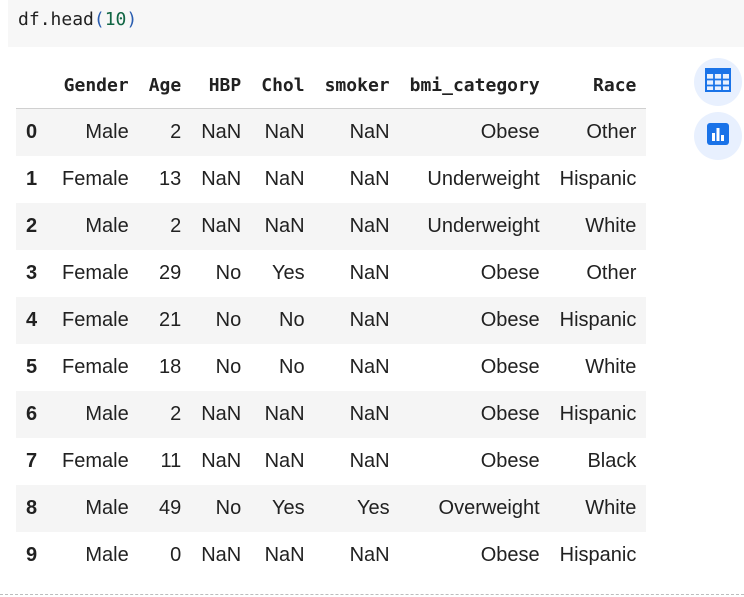  Describe the element at coordinates (32, 461) in the screenshot. I see `row-index: 7` at that location.